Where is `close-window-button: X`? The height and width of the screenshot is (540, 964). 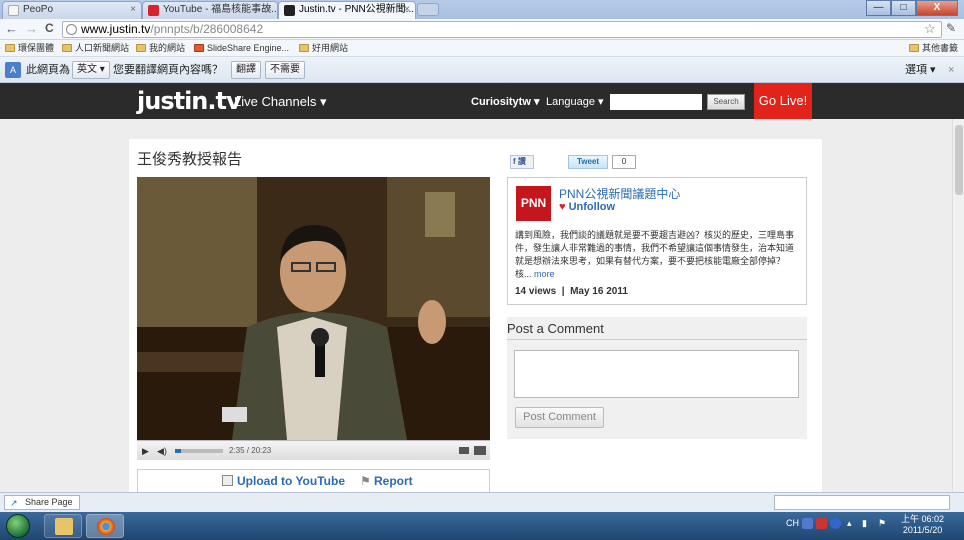 close-window-button: X is located at coordinates (937, 8).